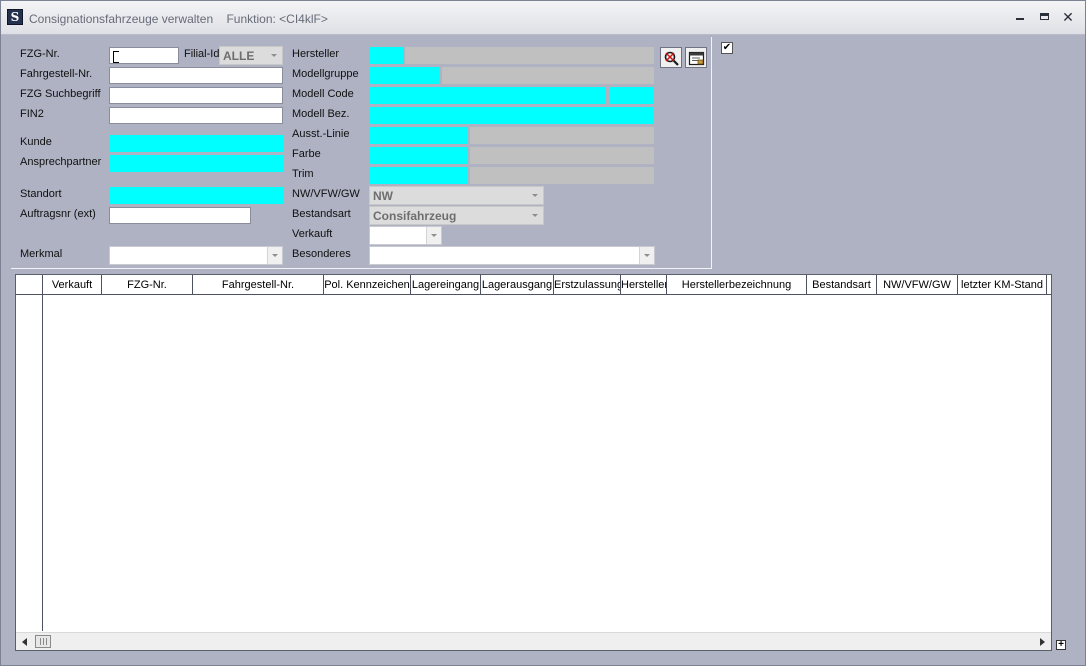  Describe the element at coordinates (456, 195) in the screenshot. I see `nw-vfw-gw-select: NW` at that location.